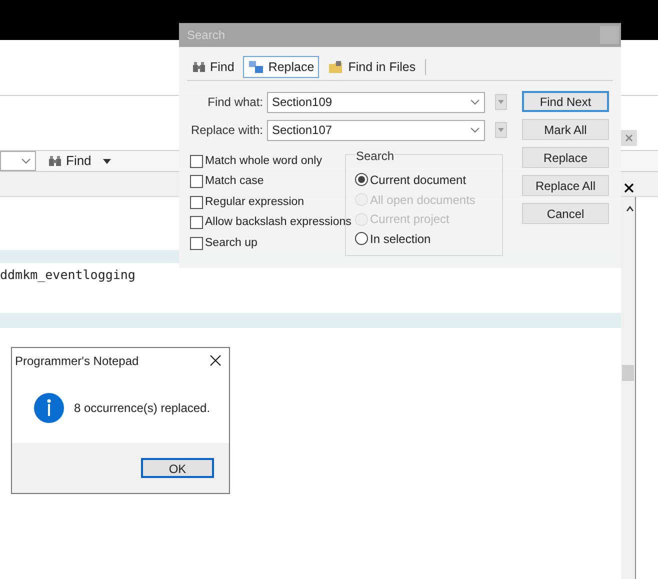  What do you see at coordinates (565, 157) in the screenshot?
I see `dialog-button: Replace` at bounding box center [565, 157].